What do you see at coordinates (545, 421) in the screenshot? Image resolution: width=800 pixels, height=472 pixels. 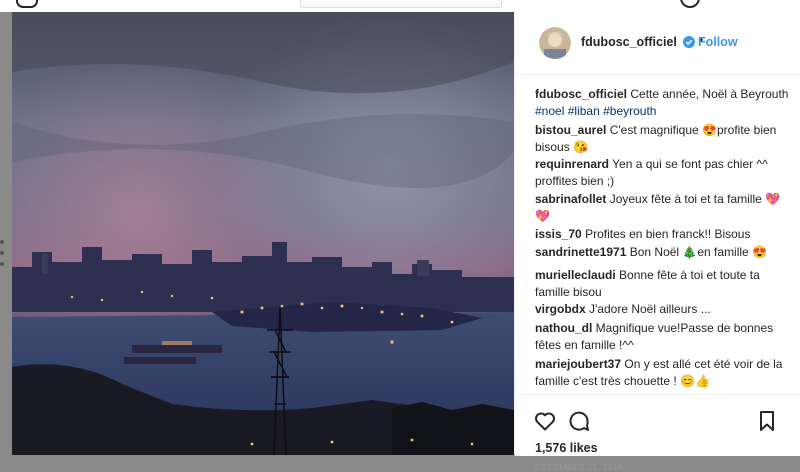 I see `heart-icon` at bounding box center [545, 421].